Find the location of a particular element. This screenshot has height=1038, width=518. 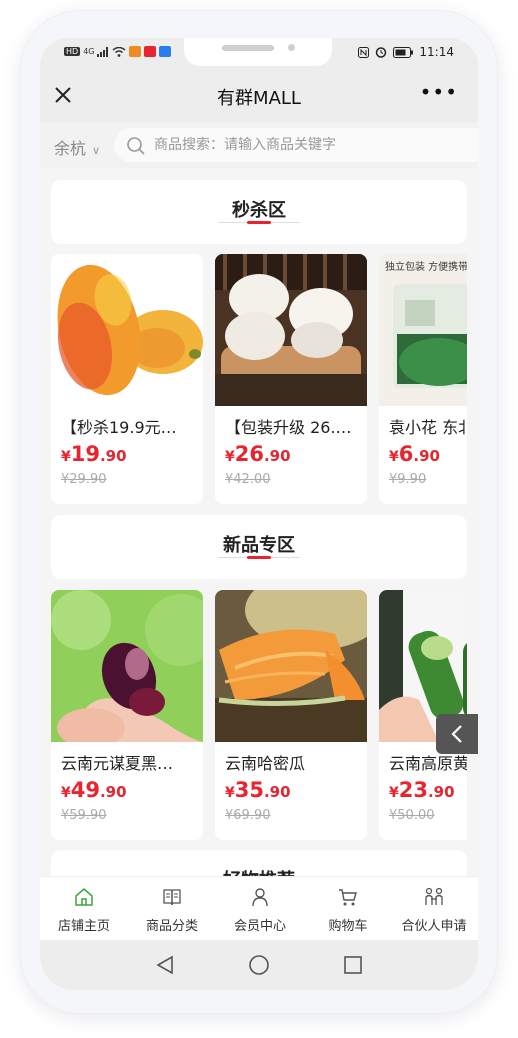

section-header-new-products: 新品专区 is located at coordinates (259, 547).